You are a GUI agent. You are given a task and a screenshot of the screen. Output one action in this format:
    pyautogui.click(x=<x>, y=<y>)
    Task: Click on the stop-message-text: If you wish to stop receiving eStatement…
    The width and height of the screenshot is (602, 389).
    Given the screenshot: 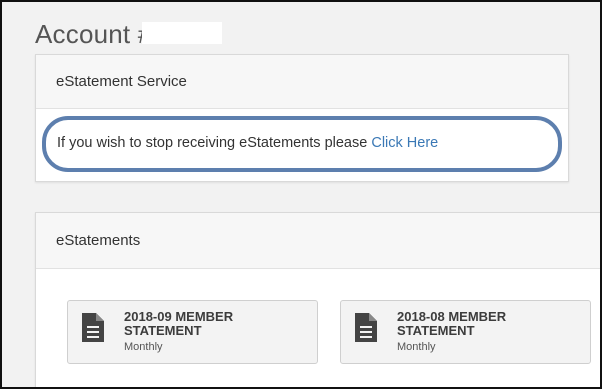 What is the action you would take?
    pyautogui.click(x=214, y=143)
    